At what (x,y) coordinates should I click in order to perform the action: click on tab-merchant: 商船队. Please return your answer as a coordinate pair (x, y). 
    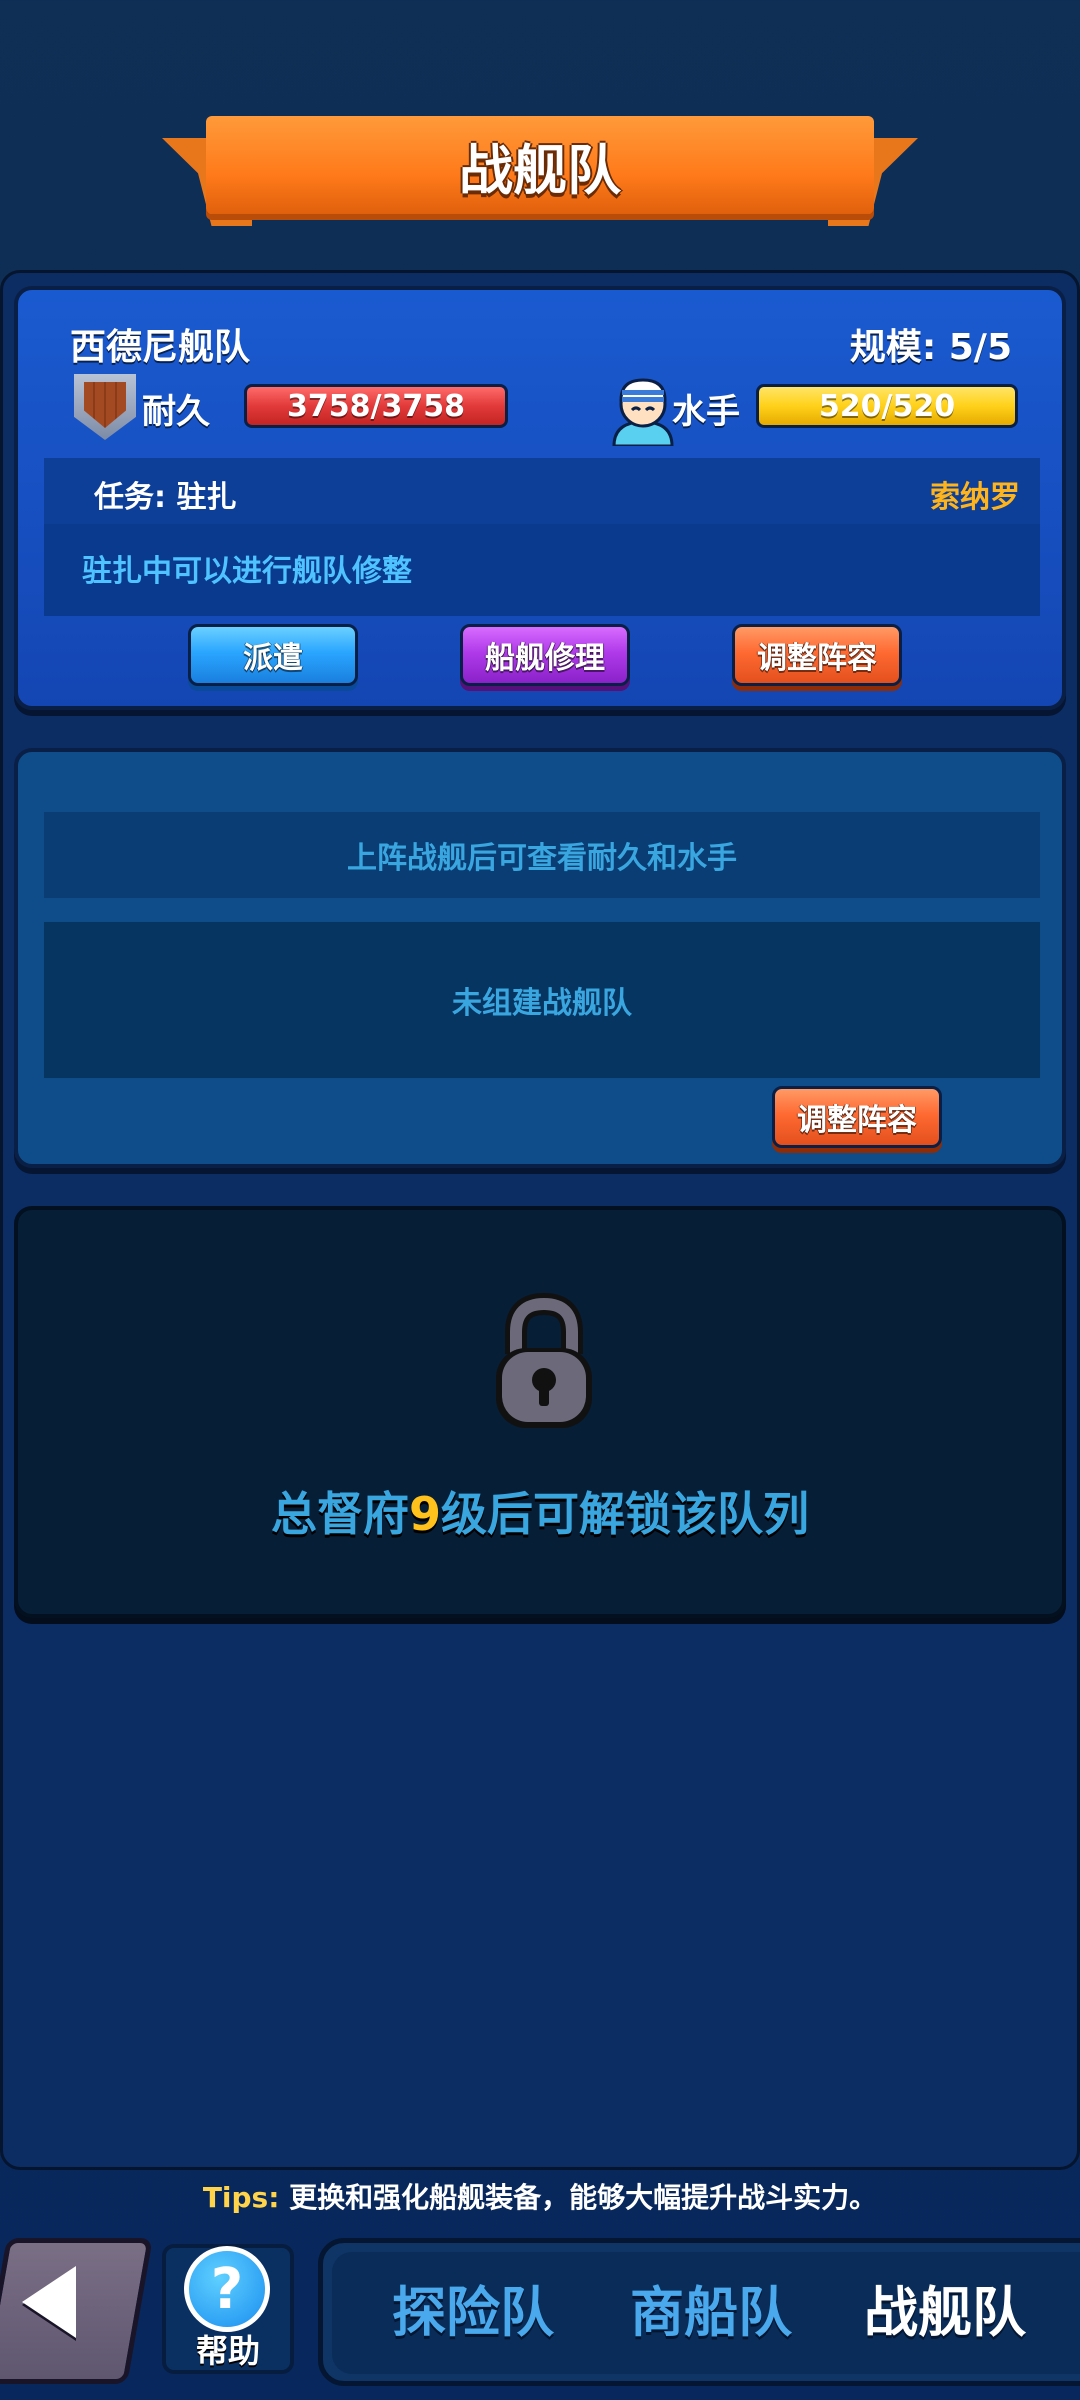
    Looking at the image, I should click on (711, 2307).